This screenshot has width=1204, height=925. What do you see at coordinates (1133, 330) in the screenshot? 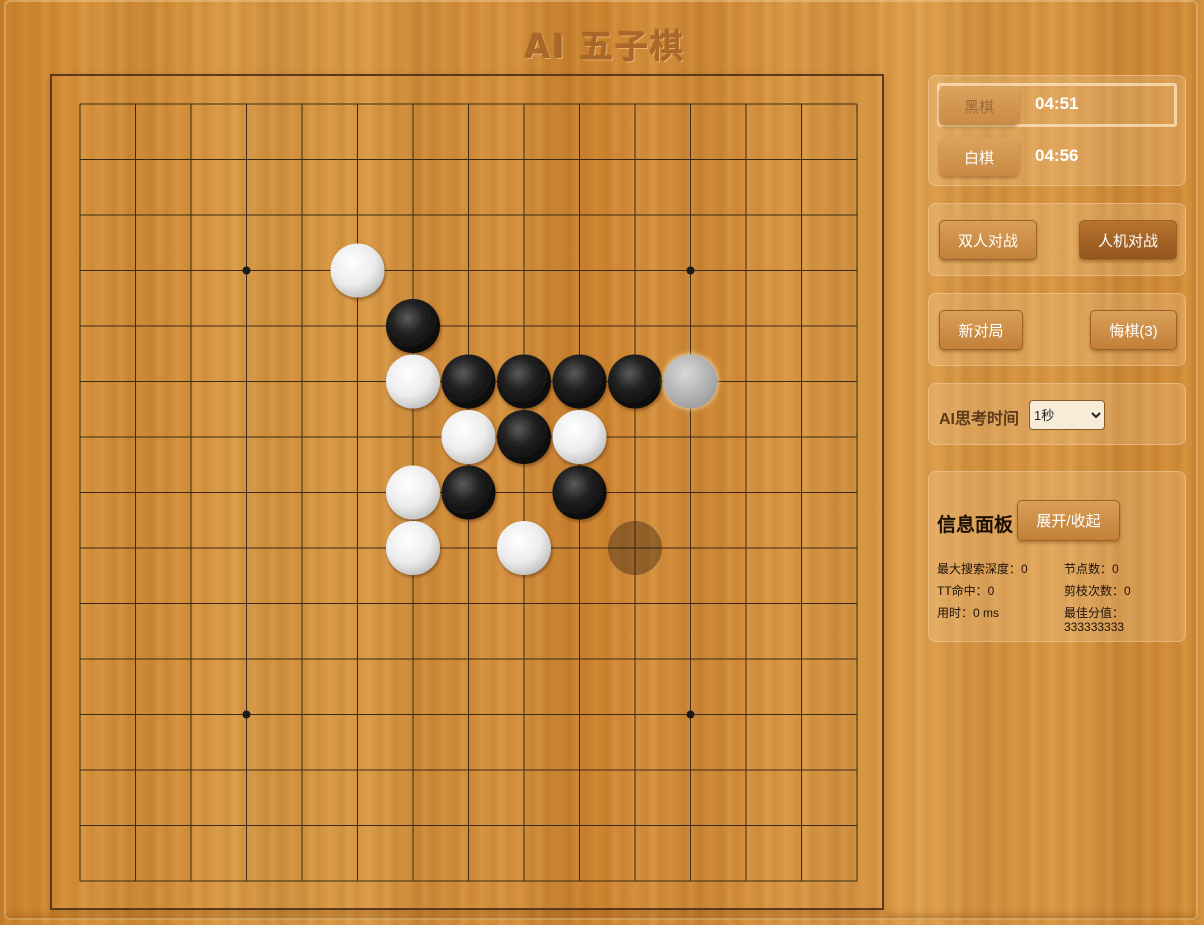
I see `undo-button: 悔棋(3)` at bounding box center [1133, 330].